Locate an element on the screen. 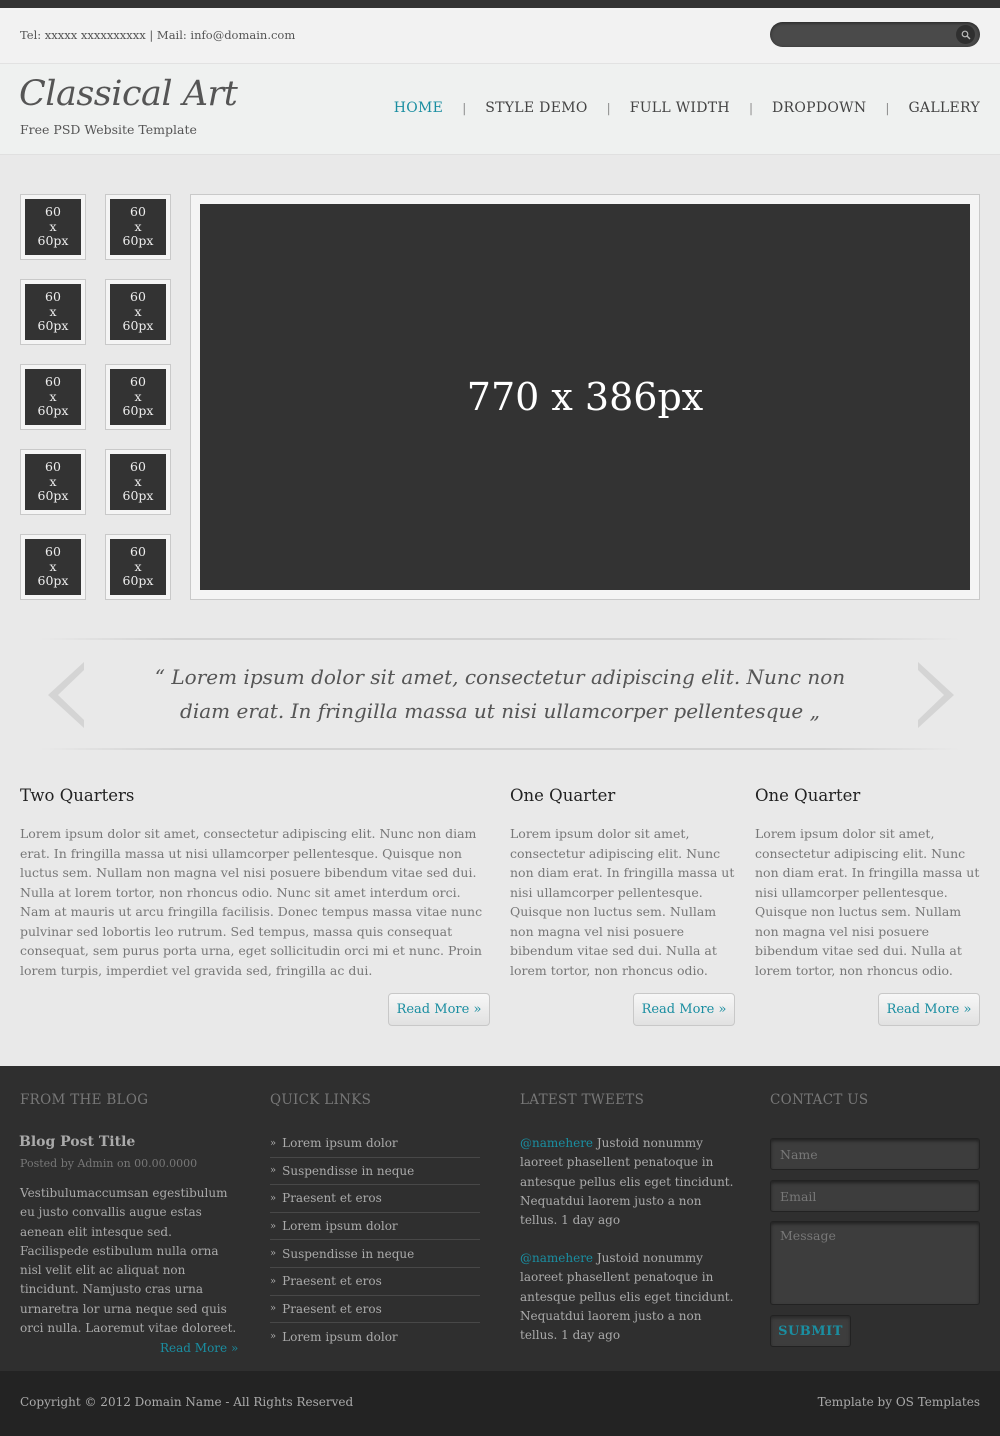 This screenshot has width=1000, height=1436. nav-full-width: FULL WIDTH is located at coordinates (680, 108).